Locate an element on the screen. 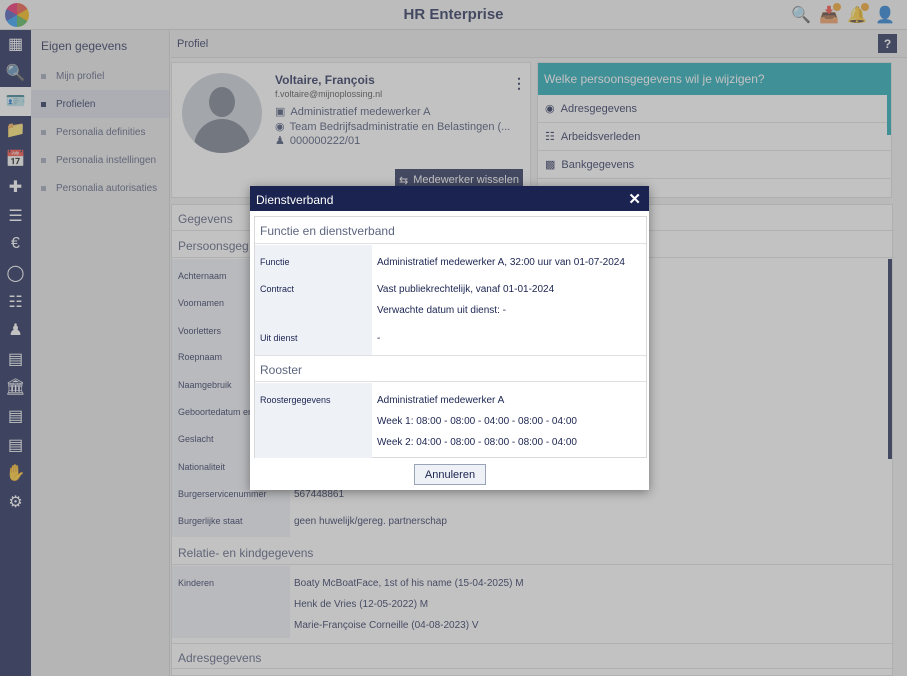  section-rooster: Rooster is located at coordinates (450, 368).